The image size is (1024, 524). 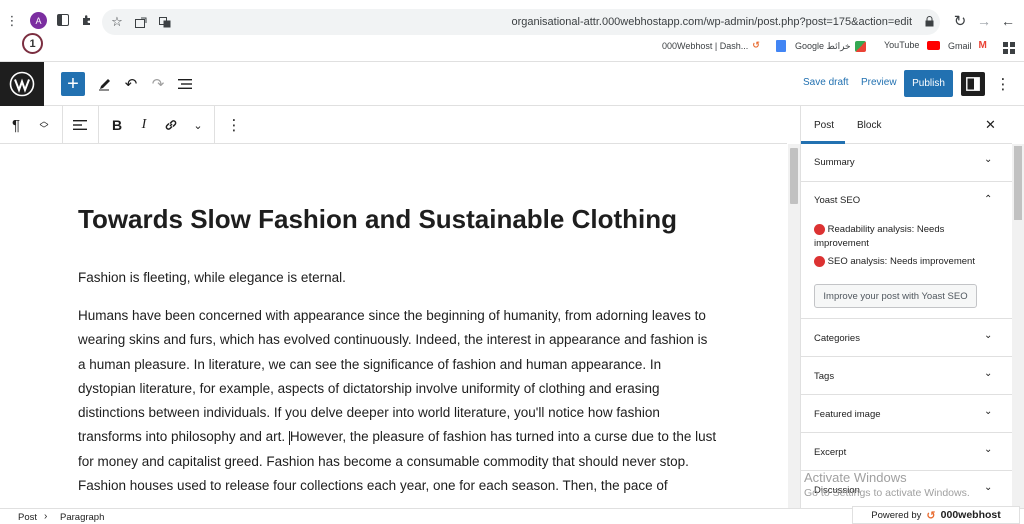 I want to click on bookmark-label: YouTube, so click(x=902, y=45).